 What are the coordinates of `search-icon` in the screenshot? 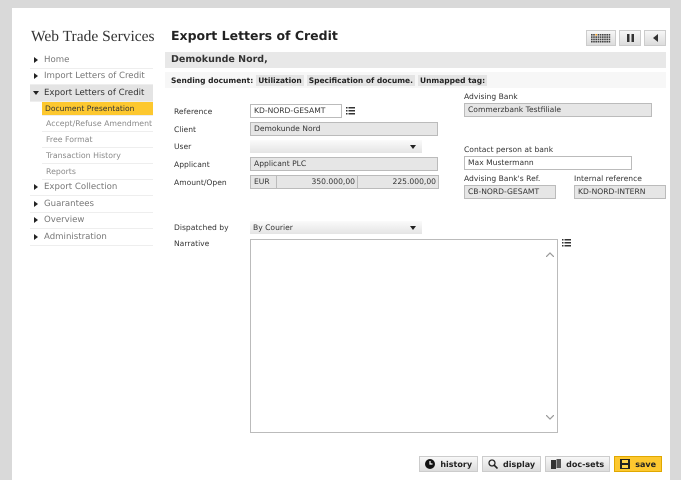 It's located at (493, 464).